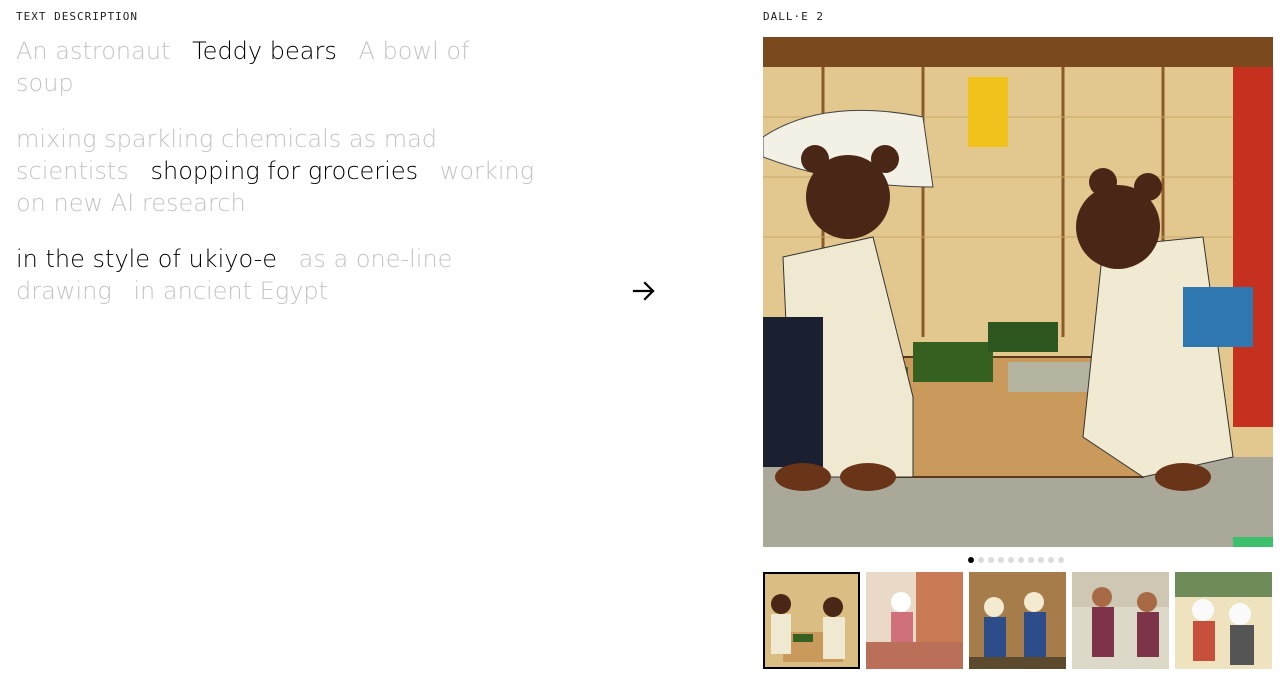 This screenshot has width=1280, height=683. Describe the element at coordinates (284, 171) in the screenshot. I see `option-shopping-for-groceries: shopping for groceries` at that location.